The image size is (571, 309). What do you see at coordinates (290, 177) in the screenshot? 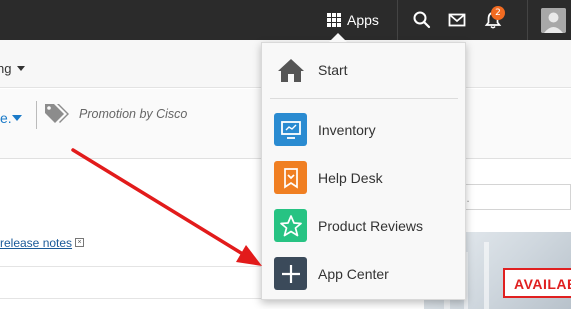
I see `helpdesk-icon` at bounding box center [290, 177].